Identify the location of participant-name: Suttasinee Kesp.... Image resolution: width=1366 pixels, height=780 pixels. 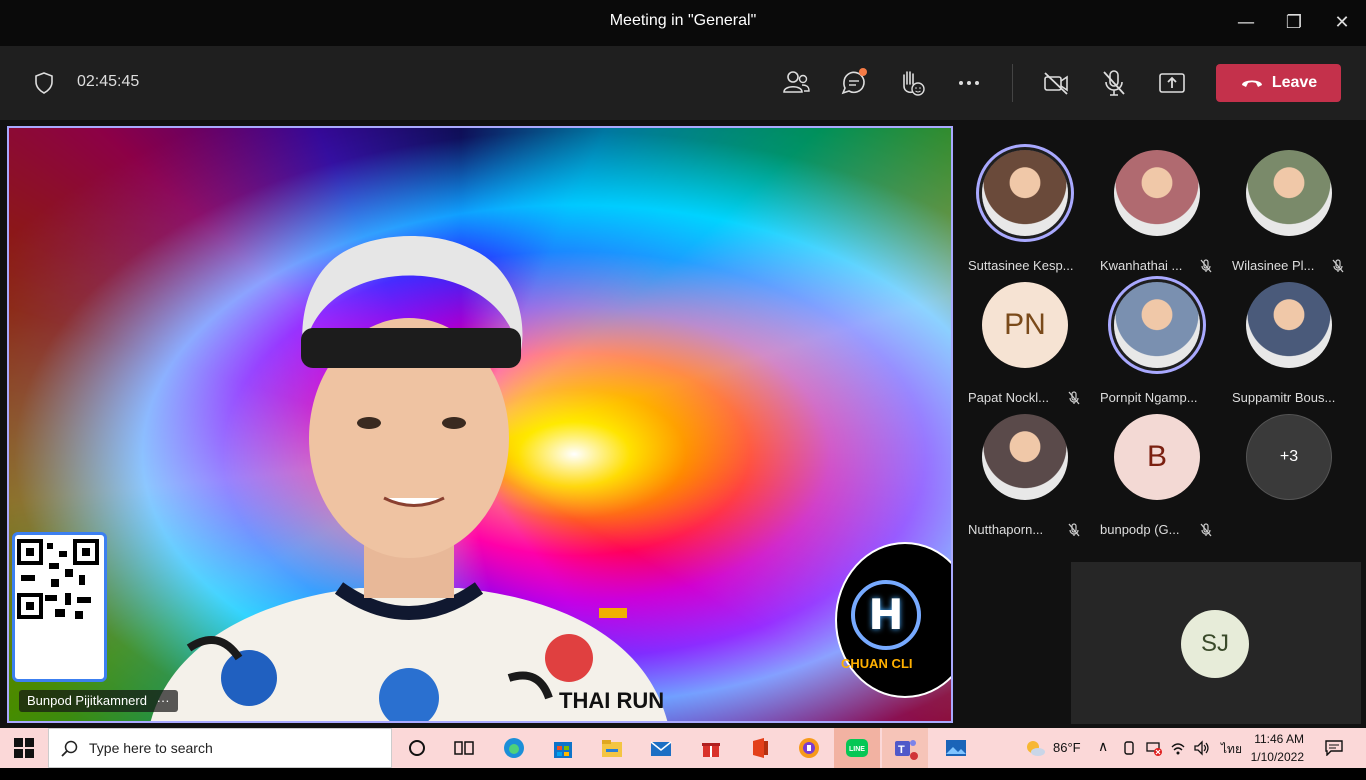
(1021, 265).